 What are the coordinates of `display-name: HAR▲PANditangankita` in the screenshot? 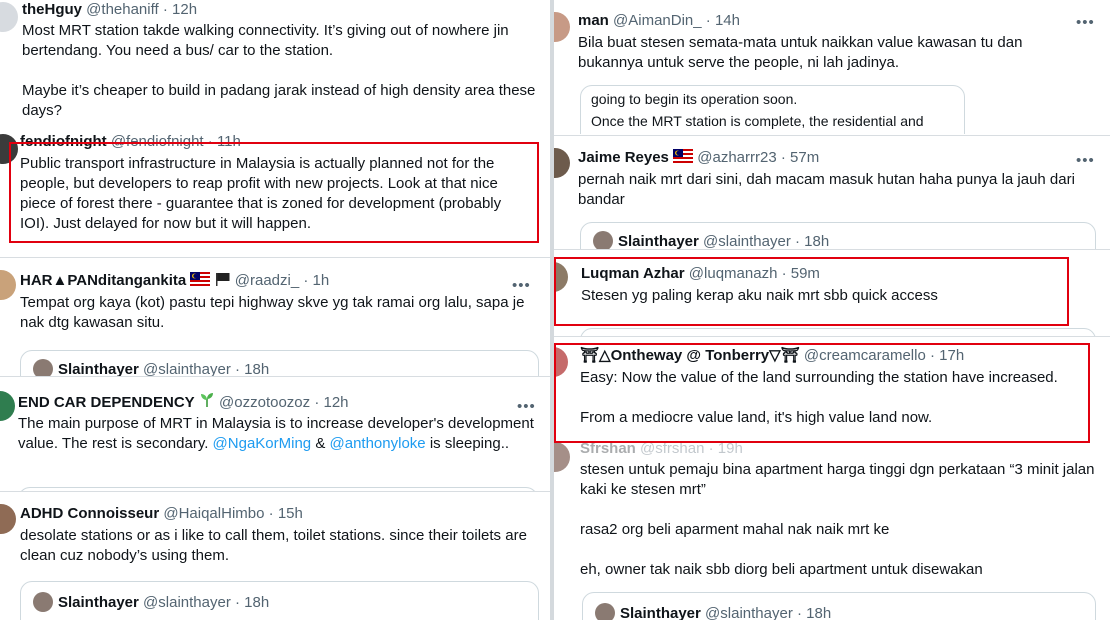 It's located at (103, 280).